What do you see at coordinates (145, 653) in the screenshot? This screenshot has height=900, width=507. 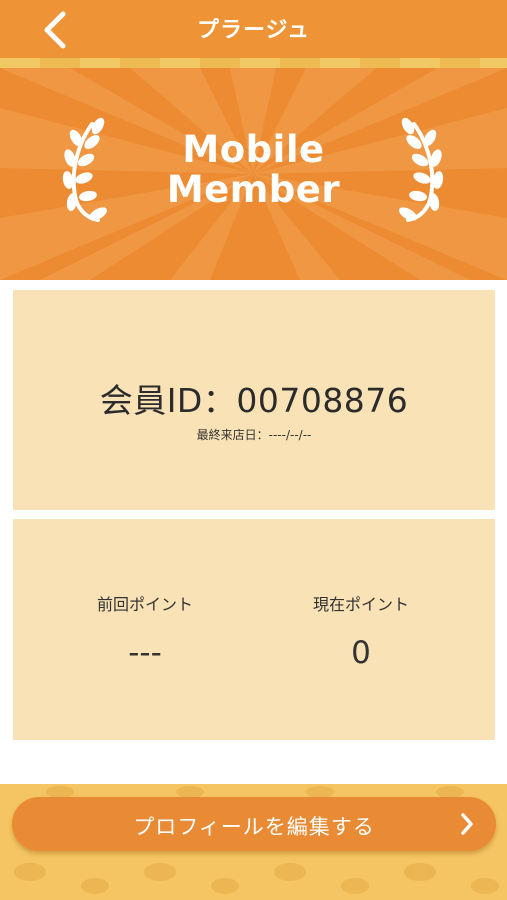 I see `previous-points-value: ---` at bounding box center [145, 653].